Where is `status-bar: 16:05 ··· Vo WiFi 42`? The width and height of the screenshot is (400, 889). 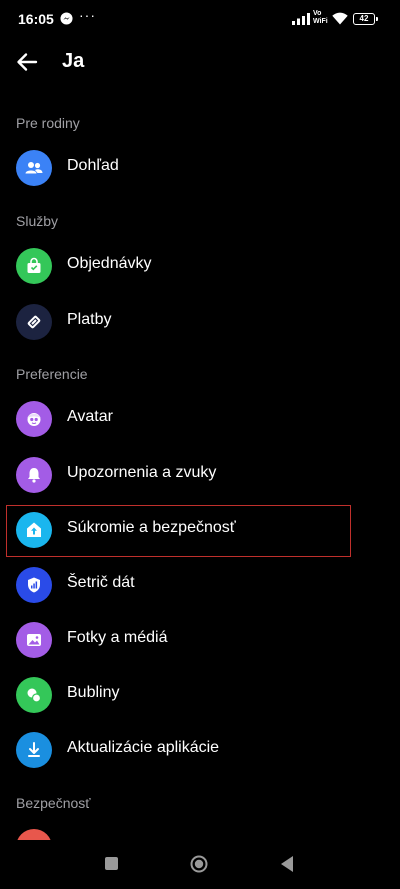
status-bar: 16:05 ··· Vo WiFi 42 is located at coordinates (200, 20).